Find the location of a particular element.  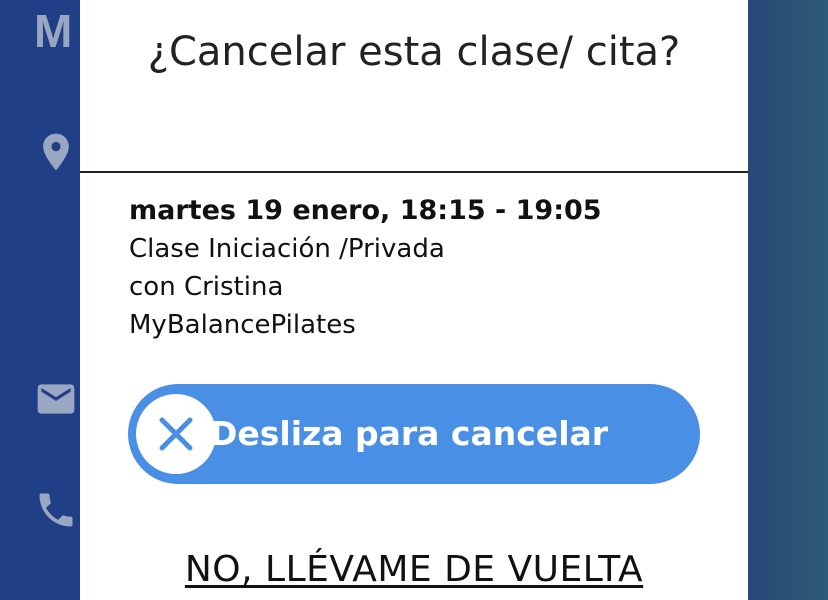

slider-knob-handle is located at coordinates (176, 434).